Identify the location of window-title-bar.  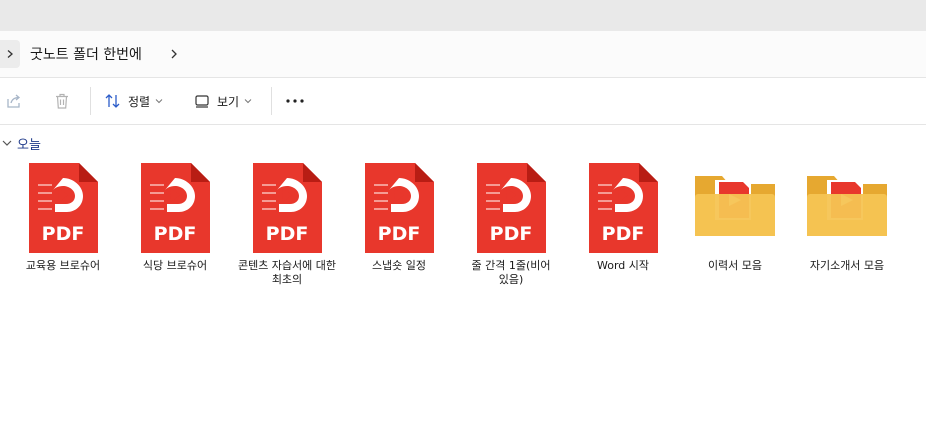
(463, 15).